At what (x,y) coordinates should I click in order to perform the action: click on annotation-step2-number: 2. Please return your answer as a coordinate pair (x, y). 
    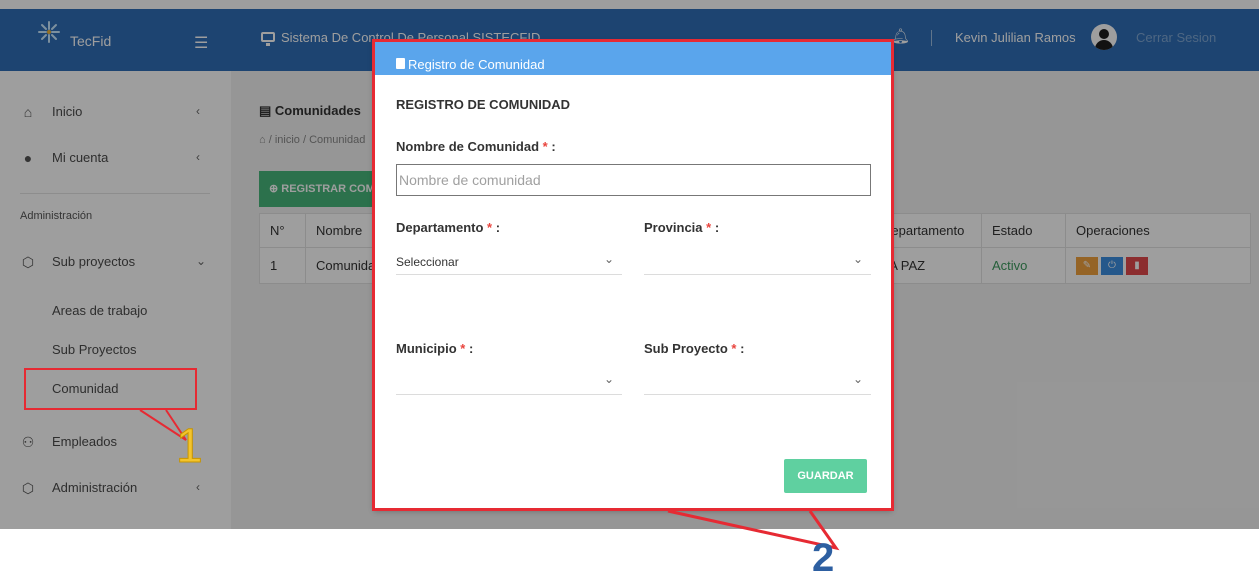
    Looking at the image, I should click on (823, 558).